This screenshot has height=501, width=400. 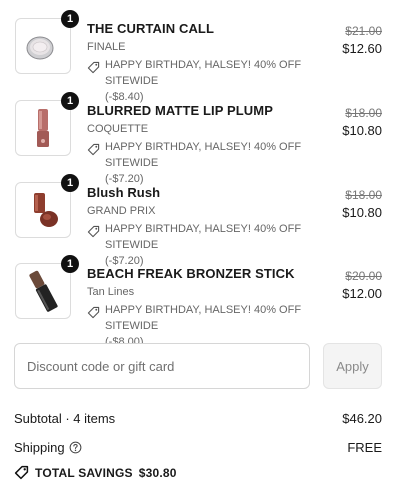 I want to click on product-title: Blush Rush, so click(x=124, y=192).